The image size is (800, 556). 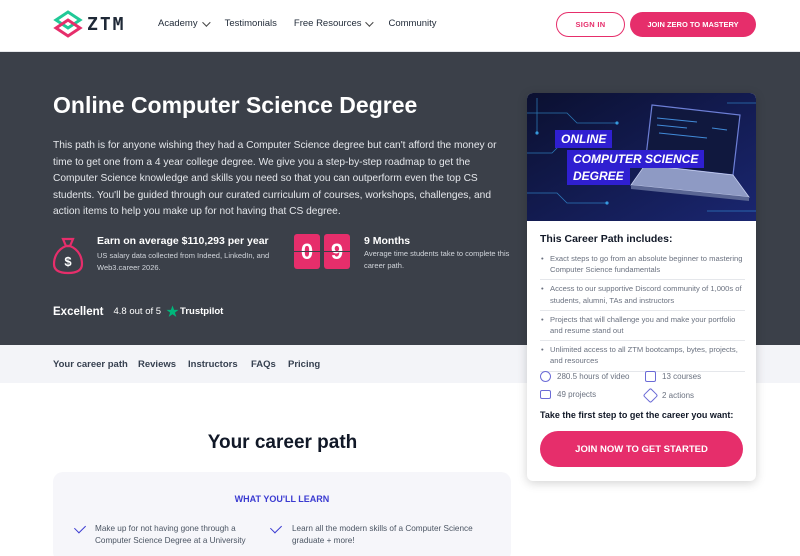 I want to click on tab-pricing: Pricing, so click(x=304, y=364).